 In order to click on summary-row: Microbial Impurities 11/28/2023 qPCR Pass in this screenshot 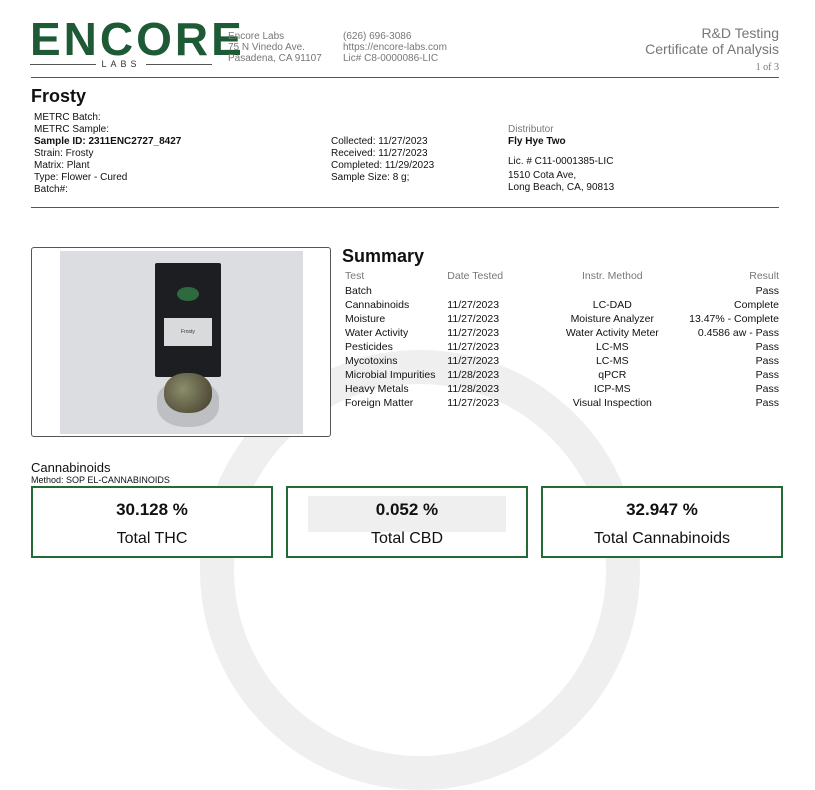, I will do `click(562, 375)`.